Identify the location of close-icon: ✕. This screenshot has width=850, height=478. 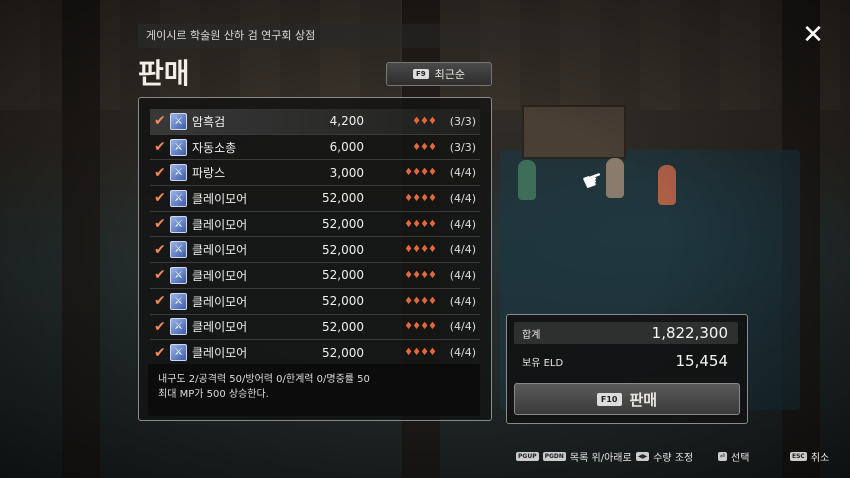
(813, 35).